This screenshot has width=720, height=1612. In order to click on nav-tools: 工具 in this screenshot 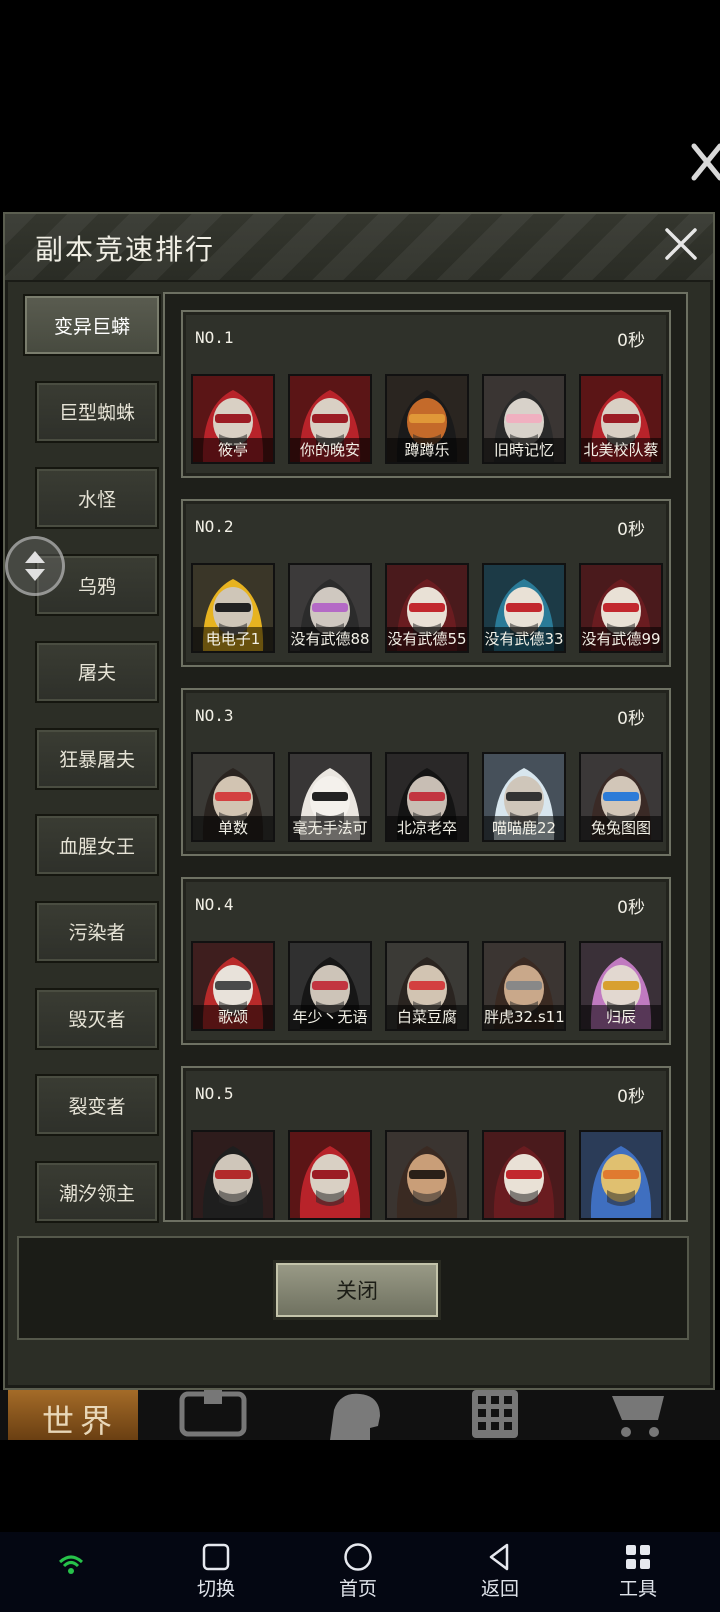, I will do `click(638, 1575)`.